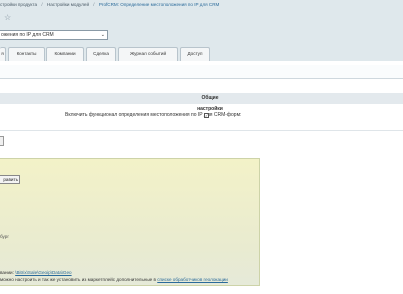 The width and height of the screenshot is (403, 294). Describe the element at coordinates (201, 102) in the screenshot. I see `section-header: Общие настройки` at that location.